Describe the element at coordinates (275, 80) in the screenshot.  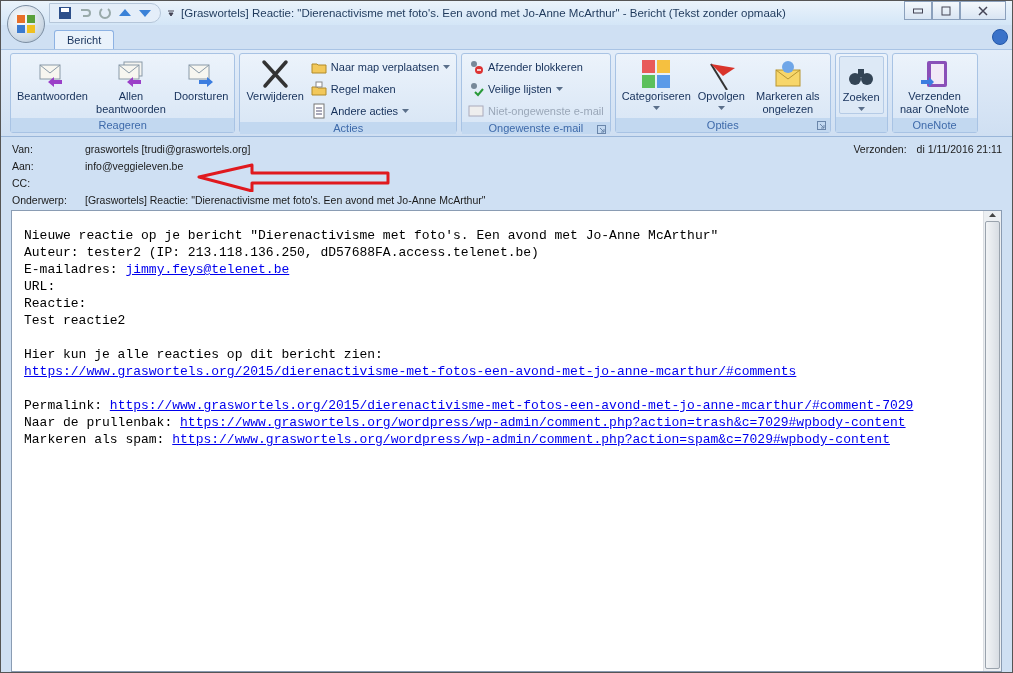
I see `ribbon-button: Verwijderen` at that location.